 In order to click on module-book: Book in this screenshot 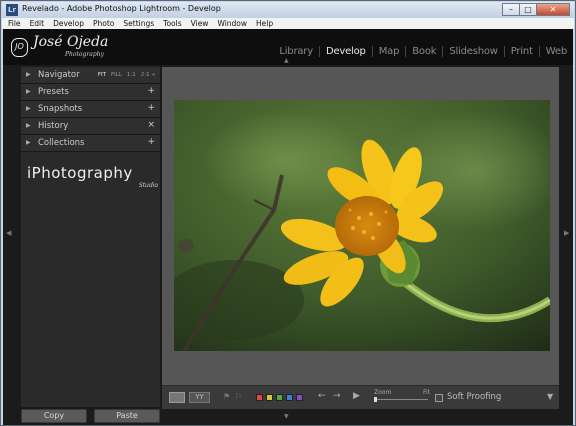, I will do `click(423, 51)`.